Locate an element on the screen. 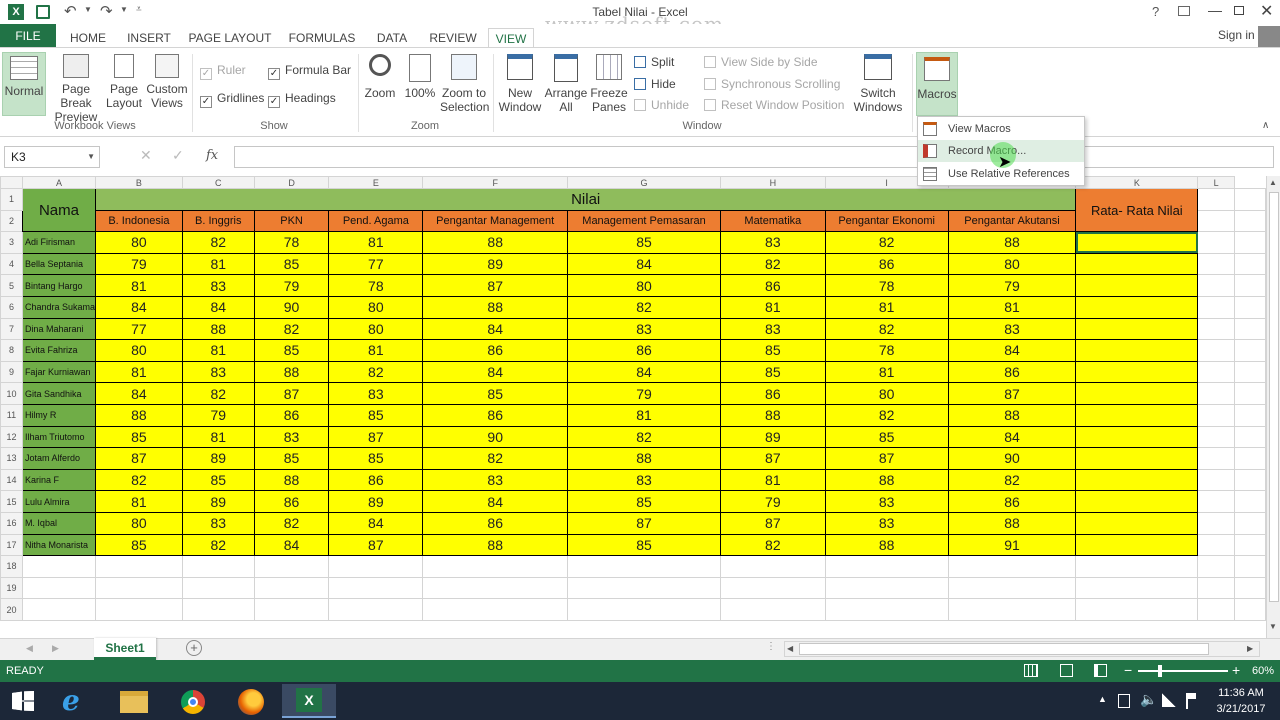 This screenshot has width=1280, height=720. sheet-options-icon: ⋮ is located at coordinates (771, 646).